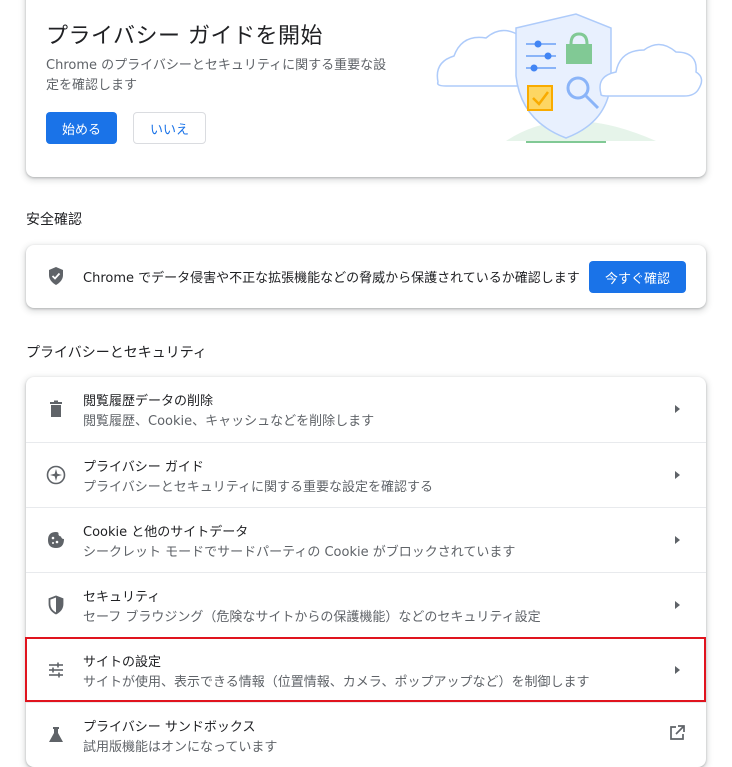 The height and width of the screenshot is (767, 732). Describe the element at coordinates (81, 128) in the screenshot. I see `start-button: 始める` at that location.